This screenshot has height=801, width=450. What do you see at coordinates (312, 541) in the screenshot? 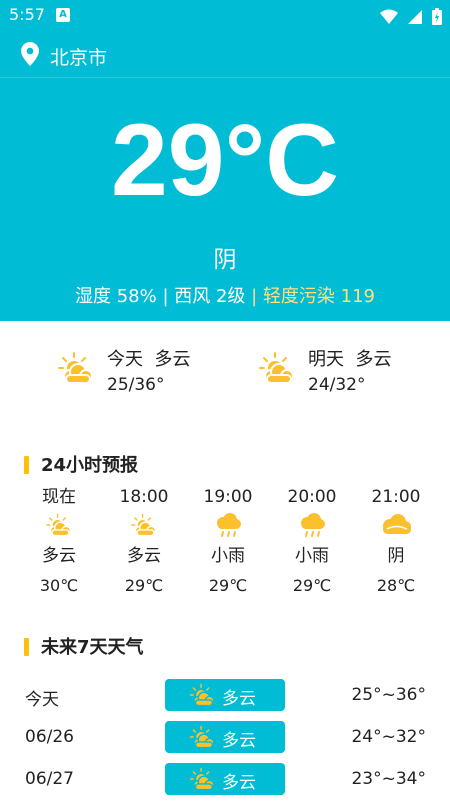
I see `hourly-item: 20:00 小雨 29℃` at bounding box center [312, 541].